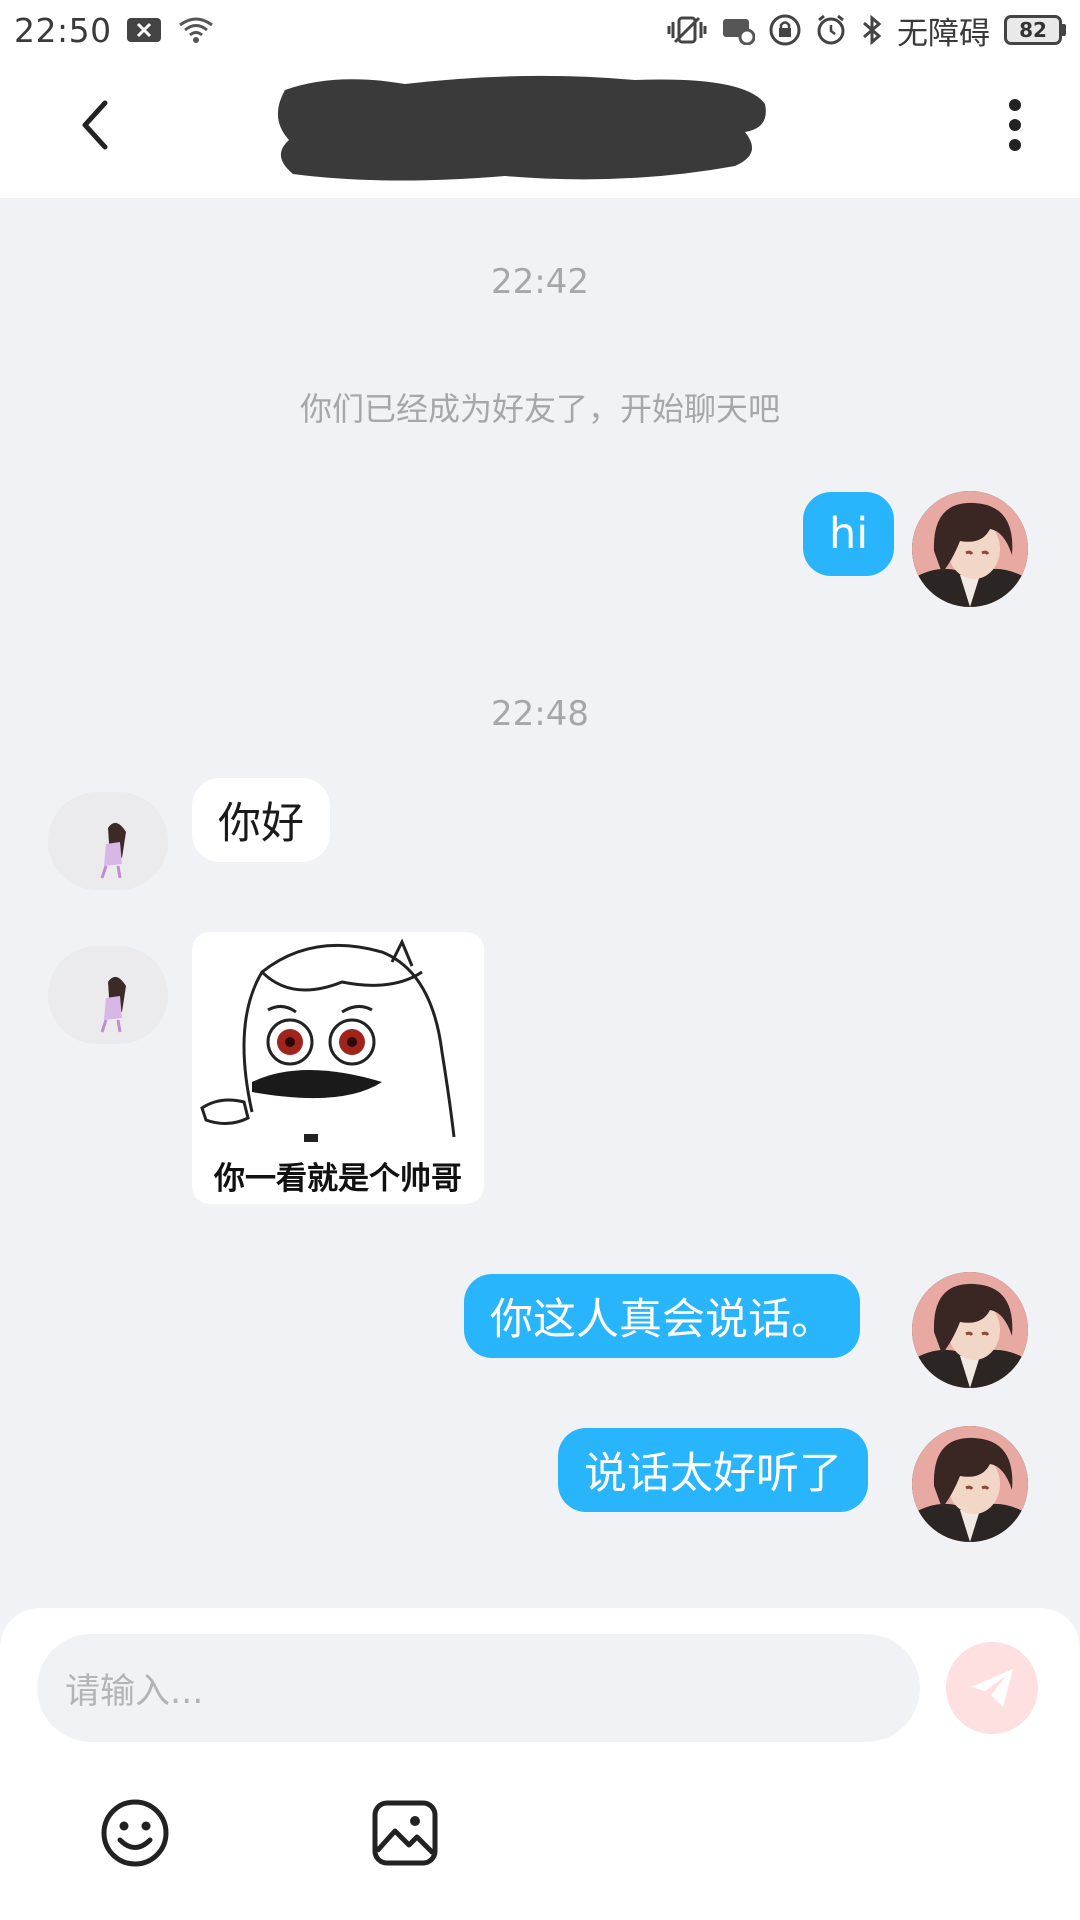 The image size is (1080, 1920). I want to click on more-vertical-icon, so click(1015, 125).